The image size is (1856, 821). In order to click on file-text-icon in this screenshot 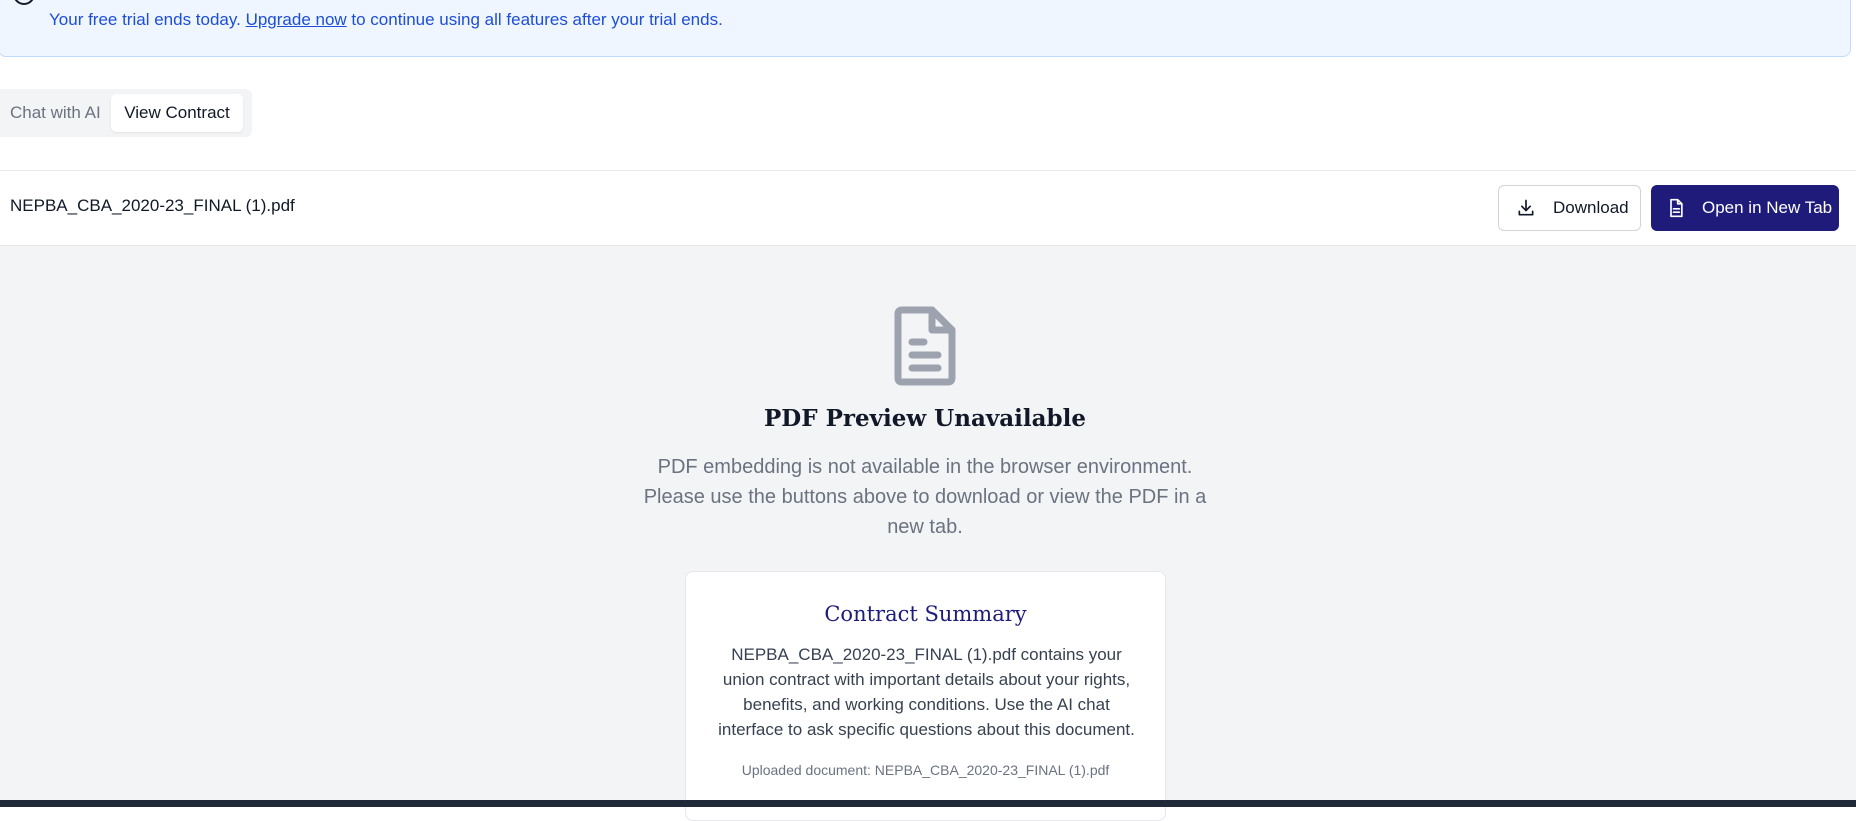, I will do `click(1676, 208)`.